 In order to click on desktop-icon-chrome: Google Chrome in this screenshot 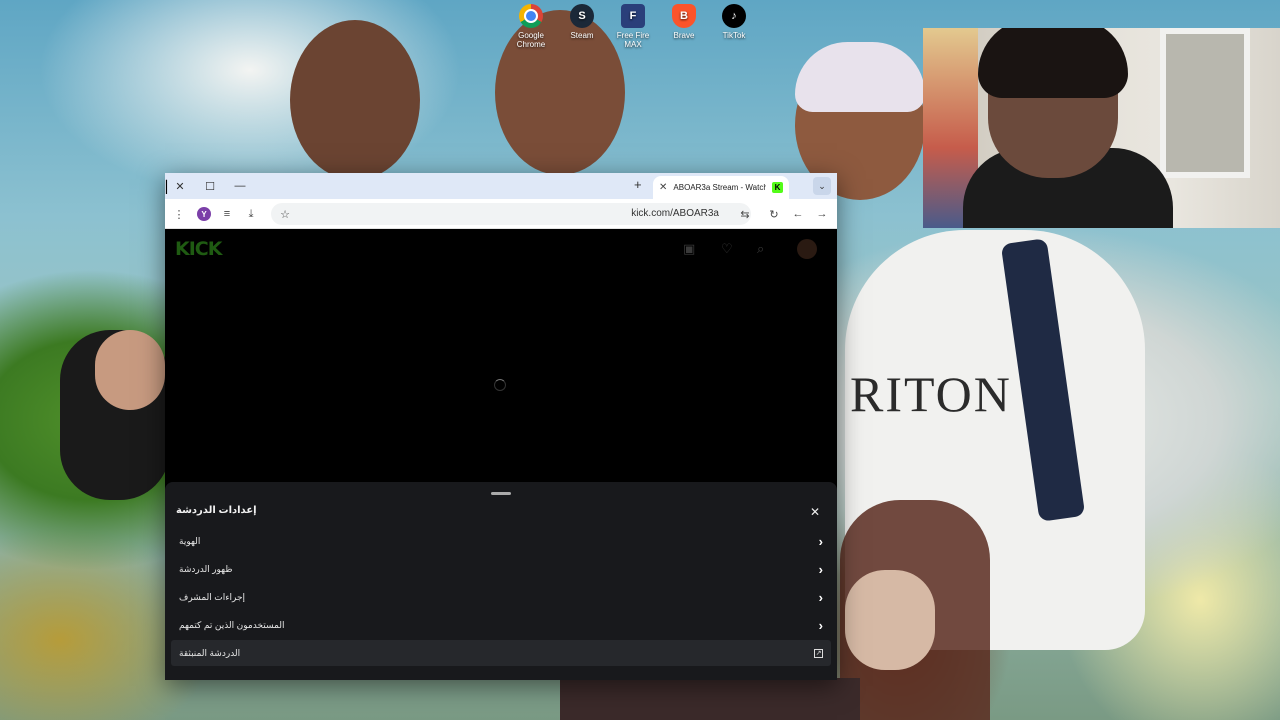, I will do `click(531, 26)`.